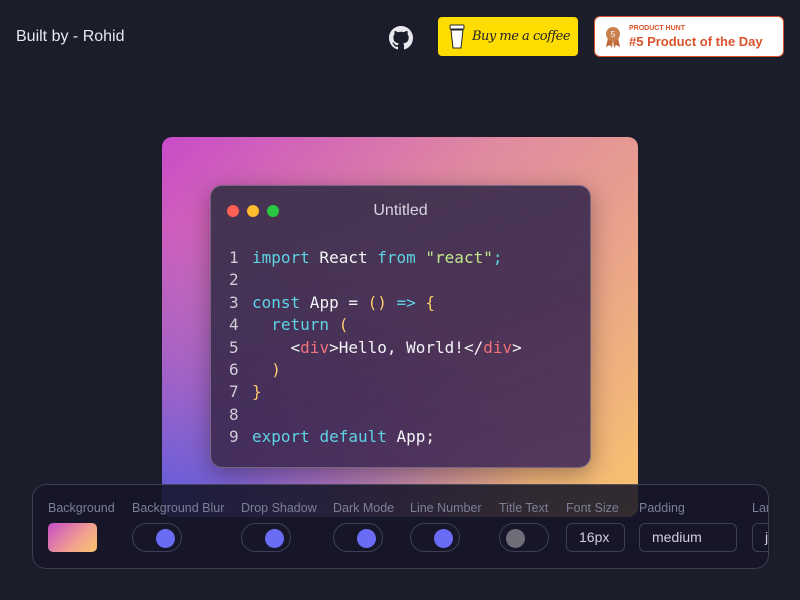 The width and height of the screenshot is (800, 600). What do you see at coordinates (279, 508) in the screenshot?
I see `shadow-label: Drop Shadow` at bounding box center [279, 508].